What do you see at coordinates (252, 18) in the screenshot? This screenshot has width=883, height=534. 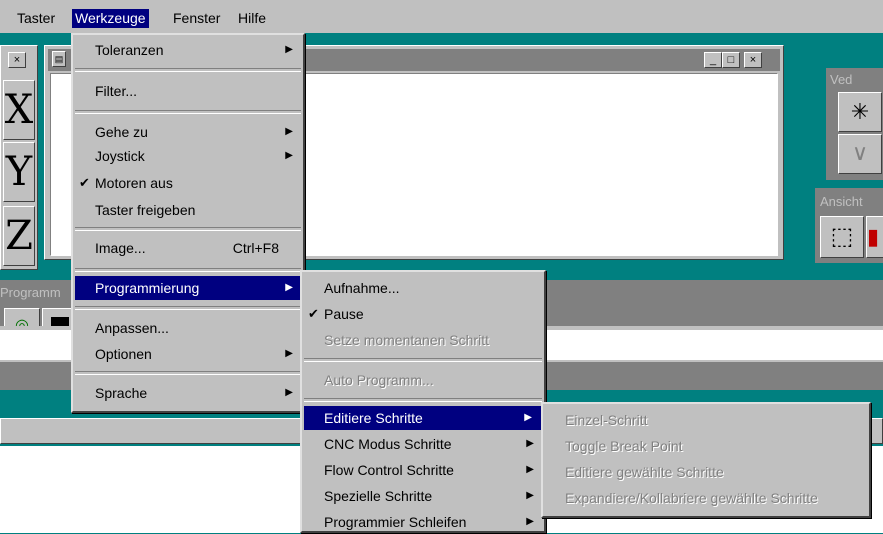 I see `menu-hilfe: Hilfe` at bounding box center [252, 18].